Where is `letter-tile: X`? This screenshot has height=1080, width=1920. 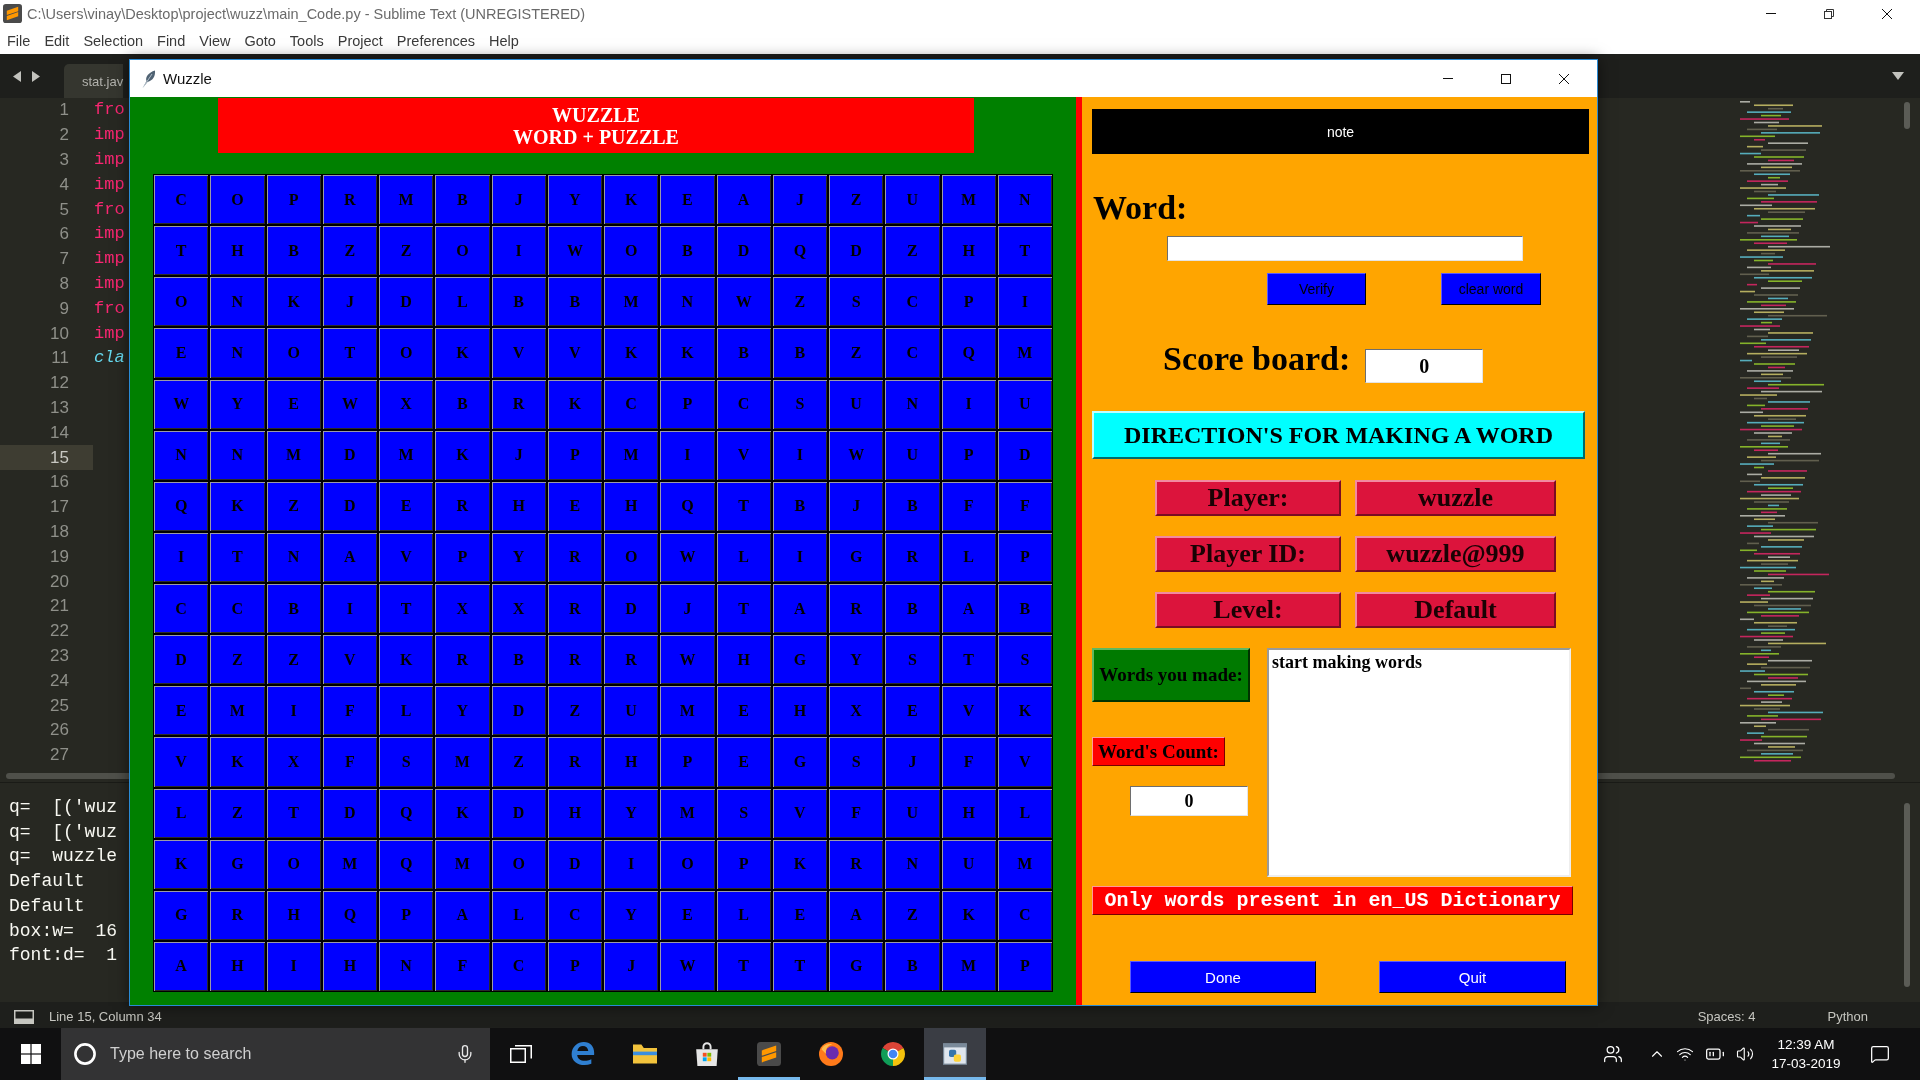
letter-tile: X is located at coordinates (856, 711).